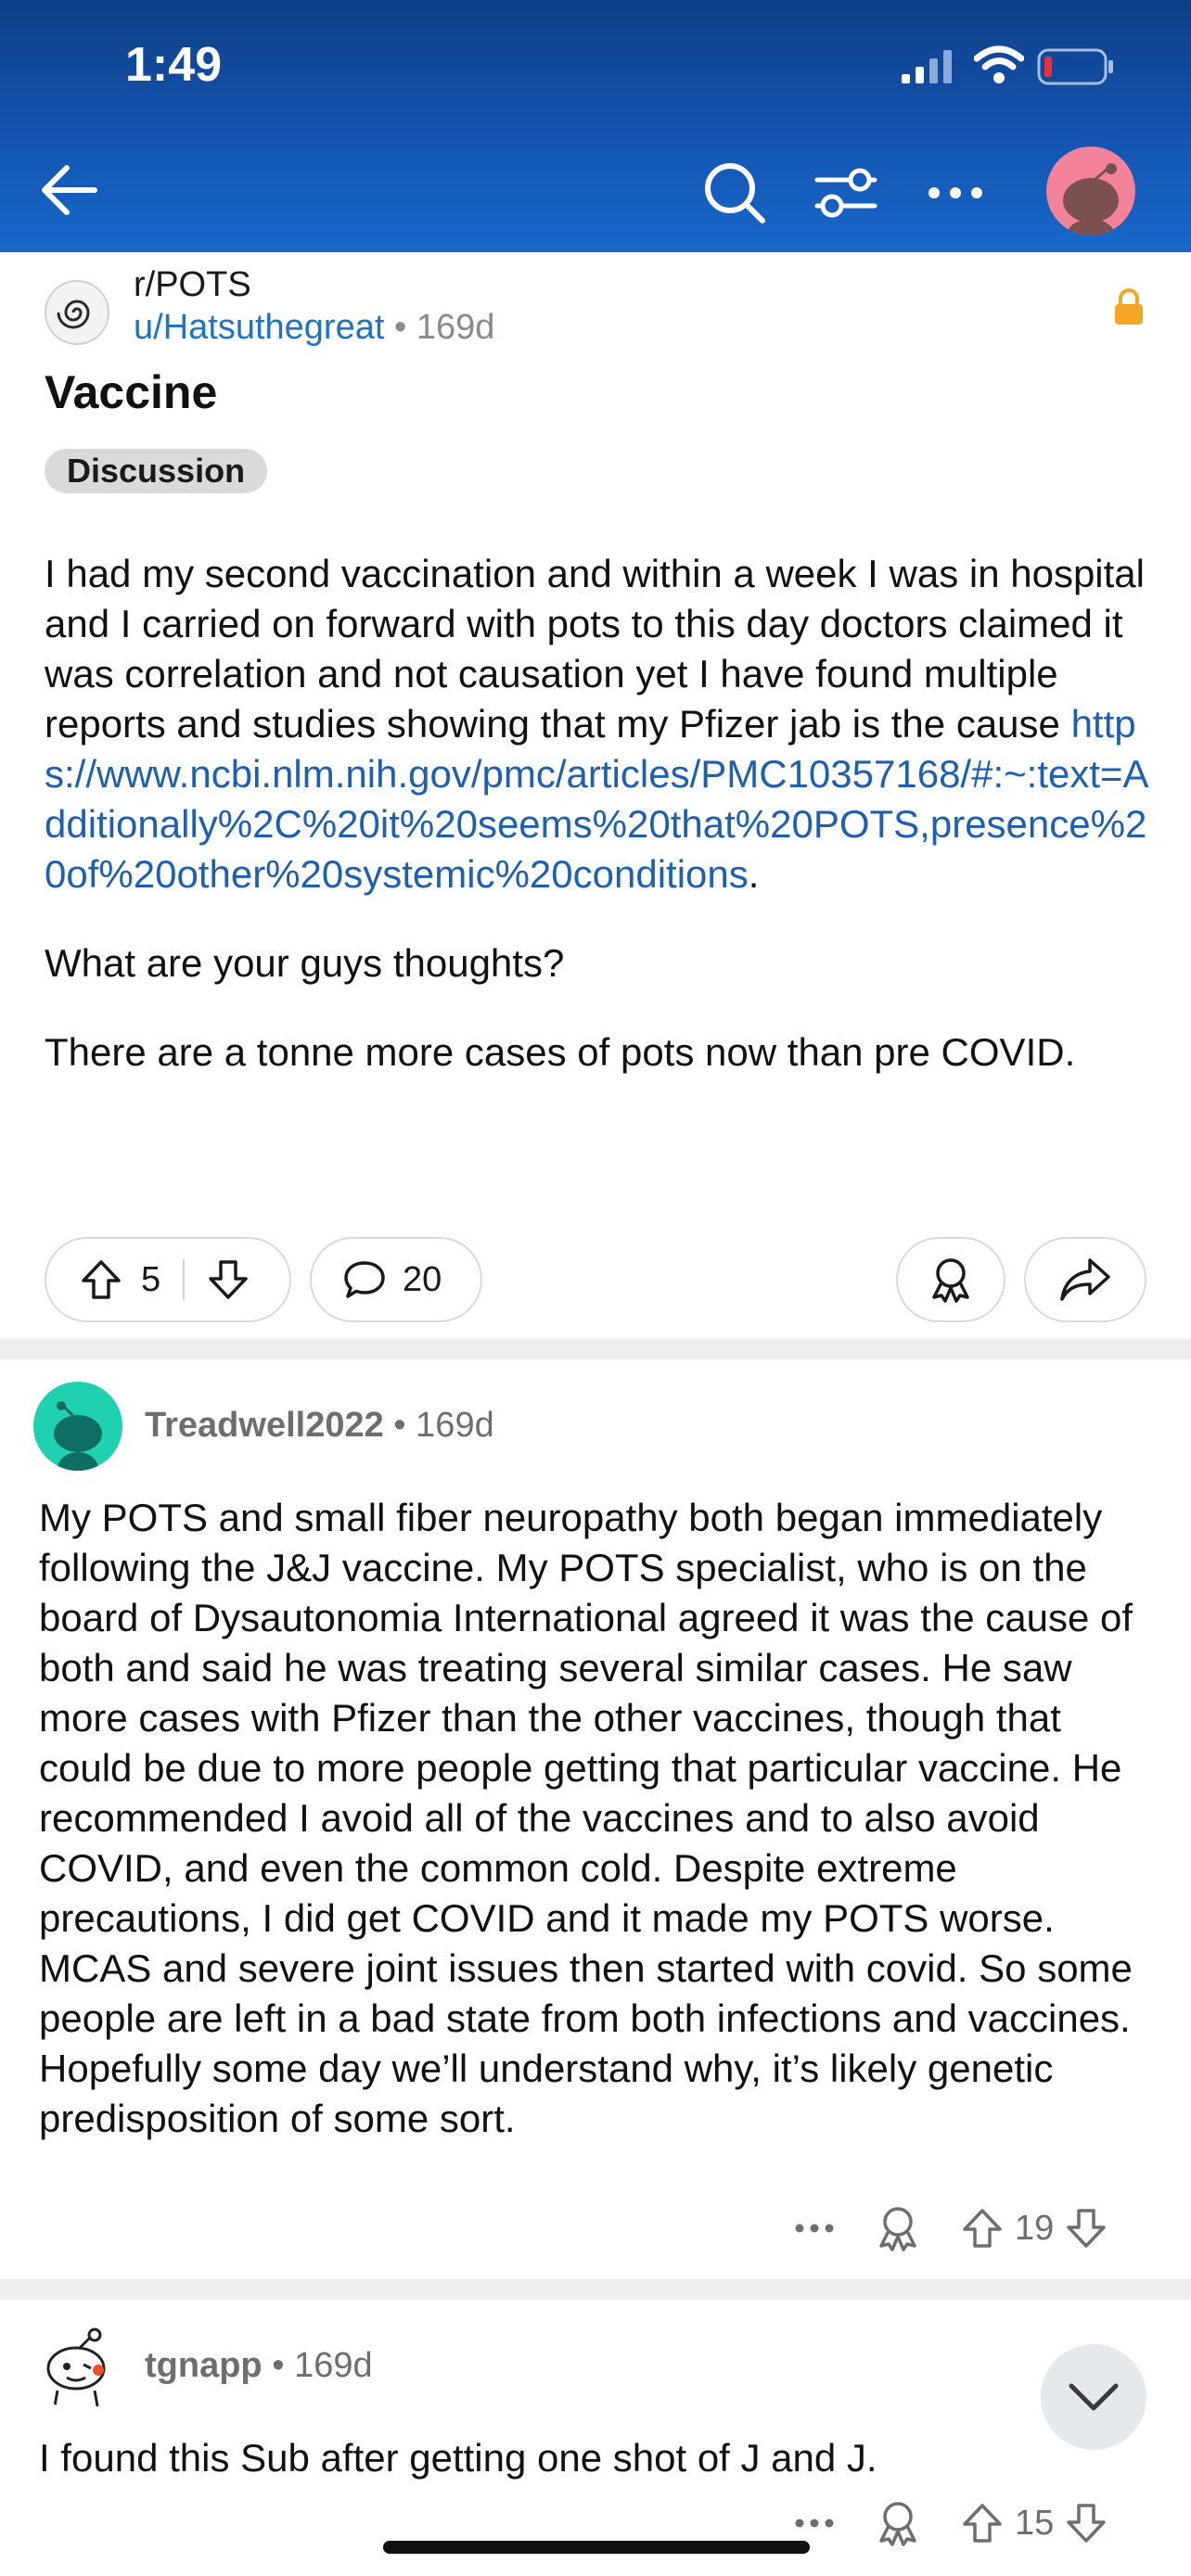  I want to click on post-meta: u/Hatsuthegreat • 169d, so click(314, 328).